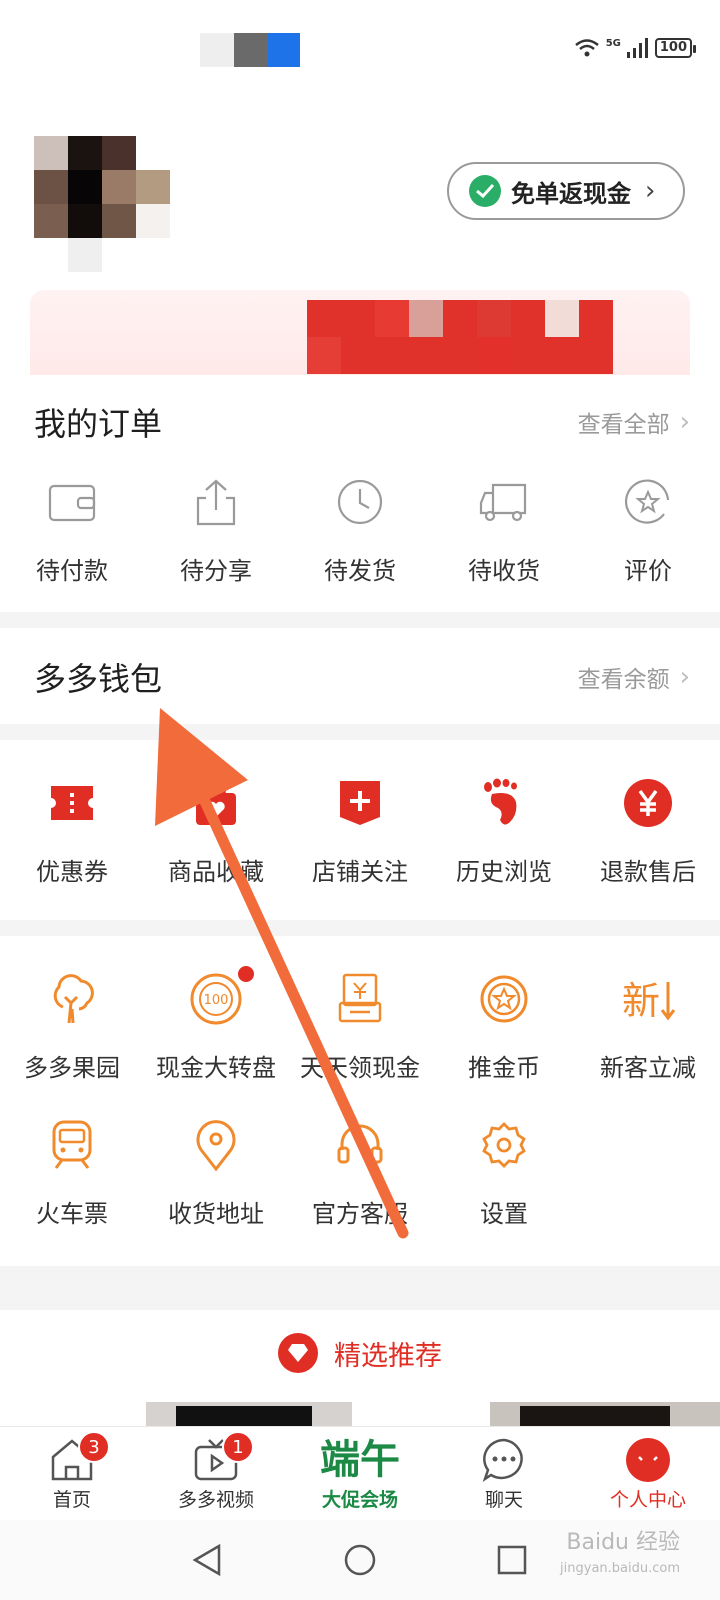 The width and height of the screenshot is (720, 1600). What do you see at coordinates (359, 1500) in the screenshot?
I see `nav-label: 大促会场` at bounding box center [359, 1500].